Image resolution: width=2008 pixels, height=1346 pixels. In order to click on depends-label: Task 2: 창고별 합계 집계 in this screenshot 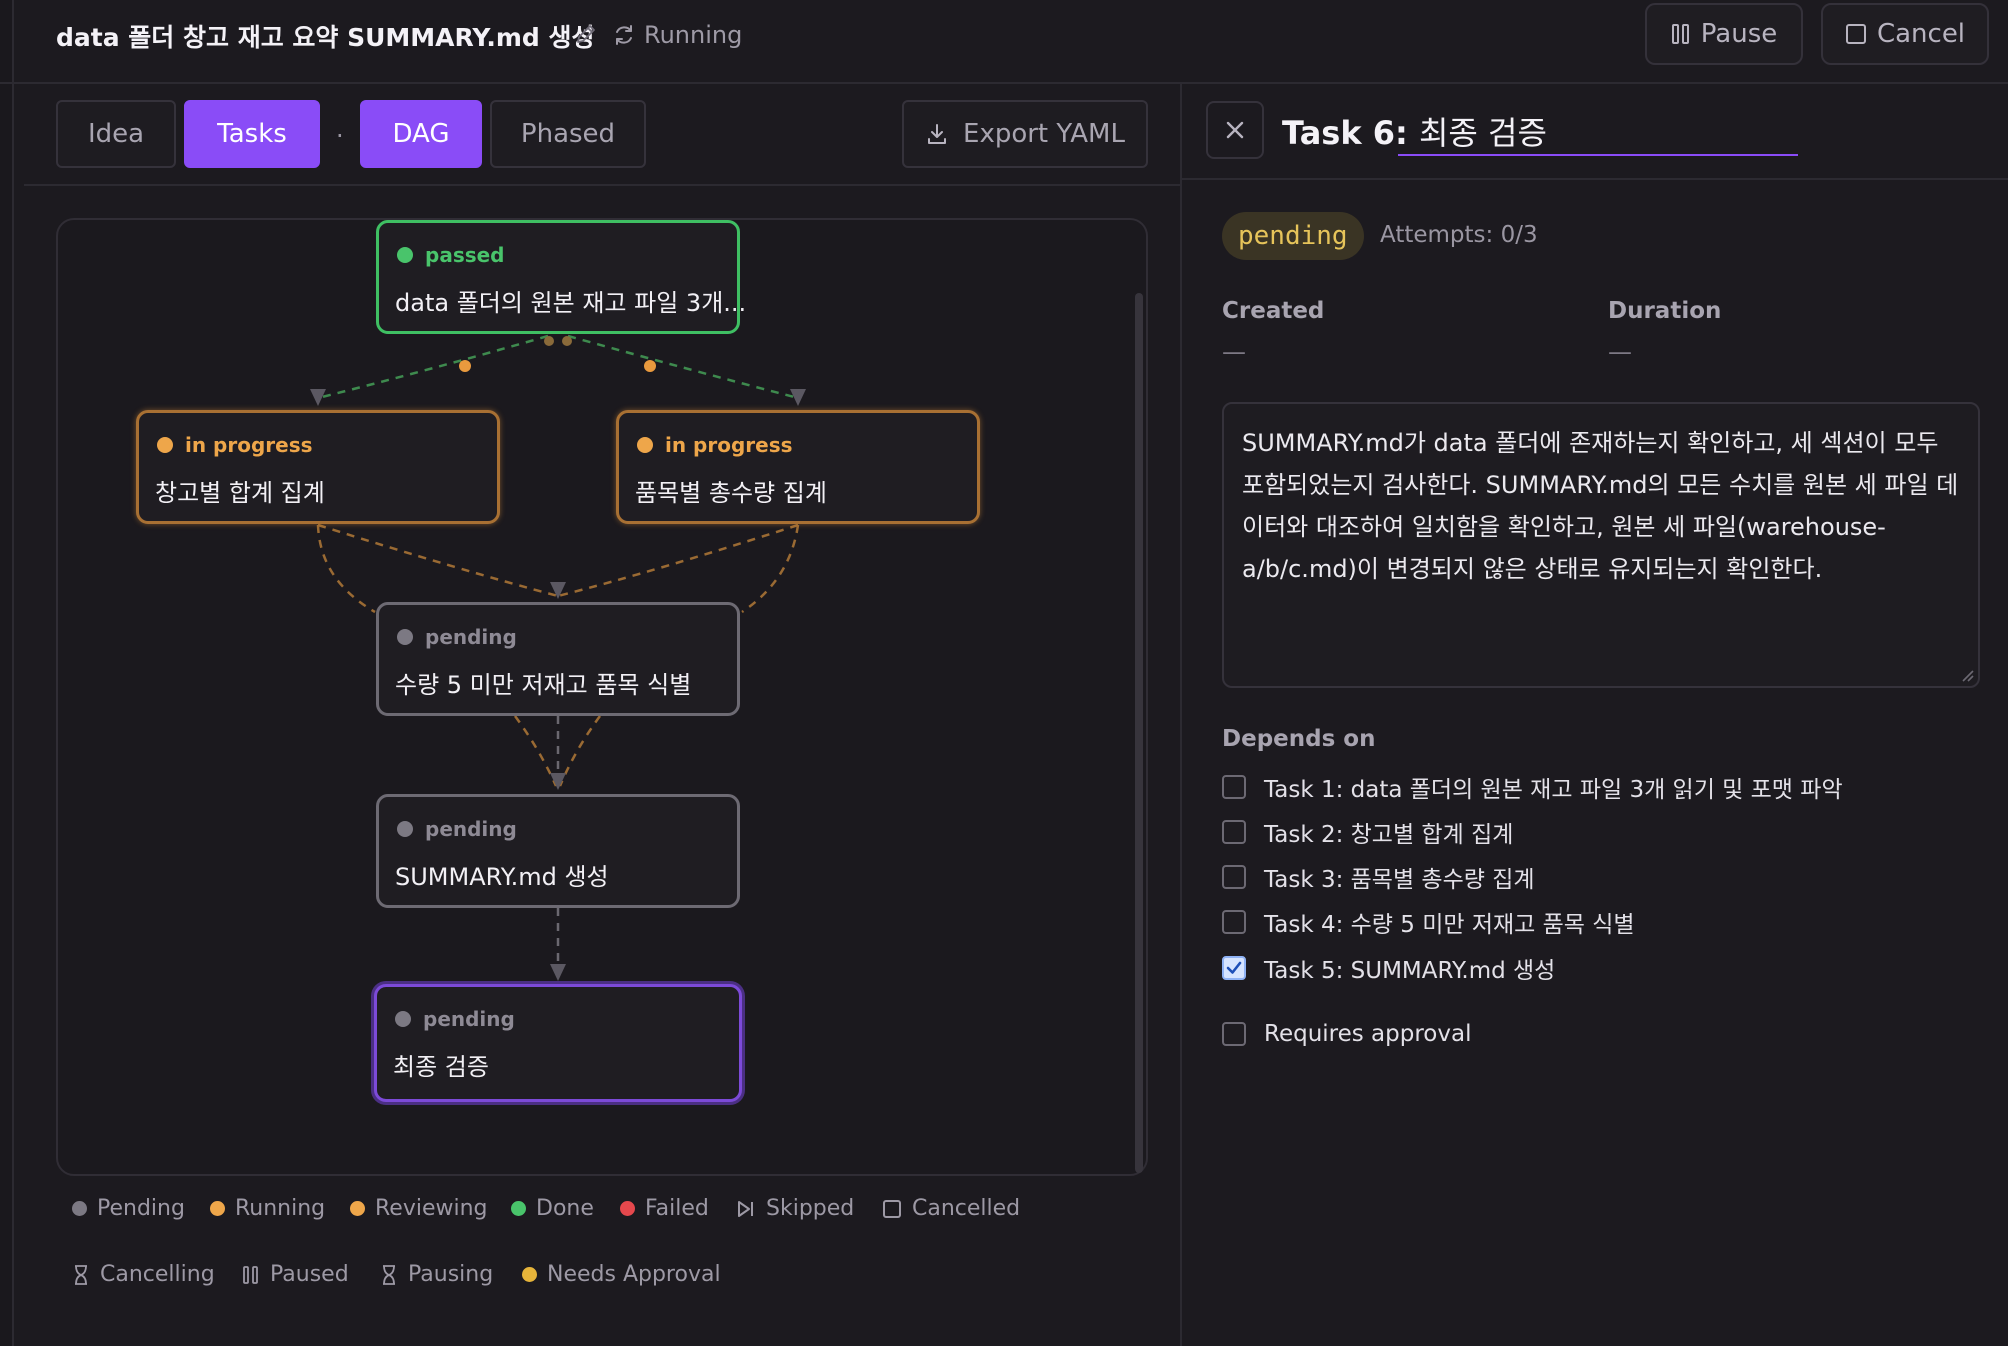, I will do `click(1389, 835)`.